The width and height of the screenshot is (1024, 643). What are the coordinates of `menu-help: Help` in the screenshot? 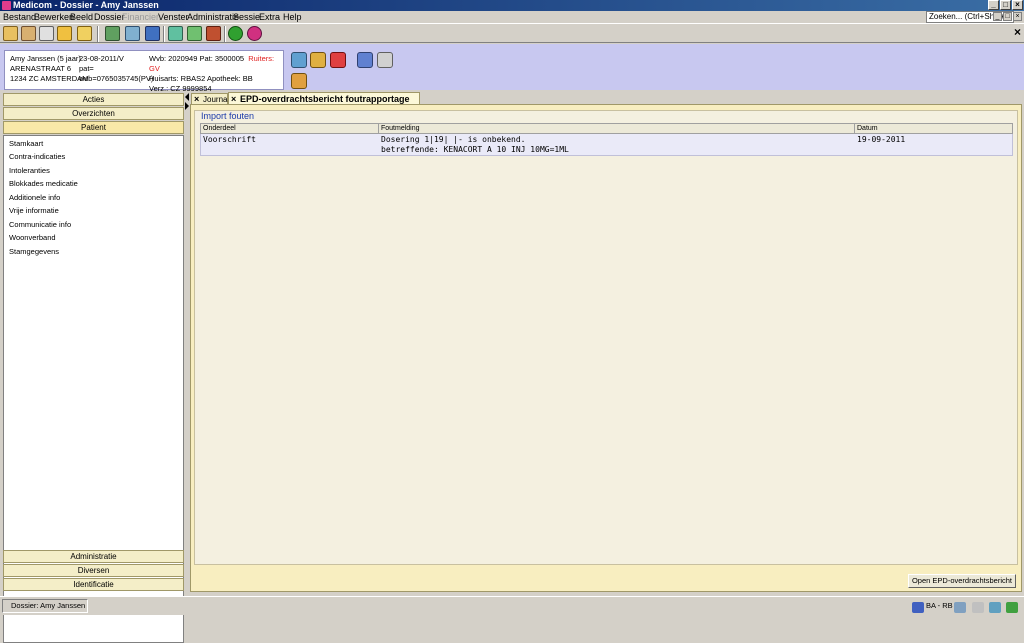 It's located at (292, 17).